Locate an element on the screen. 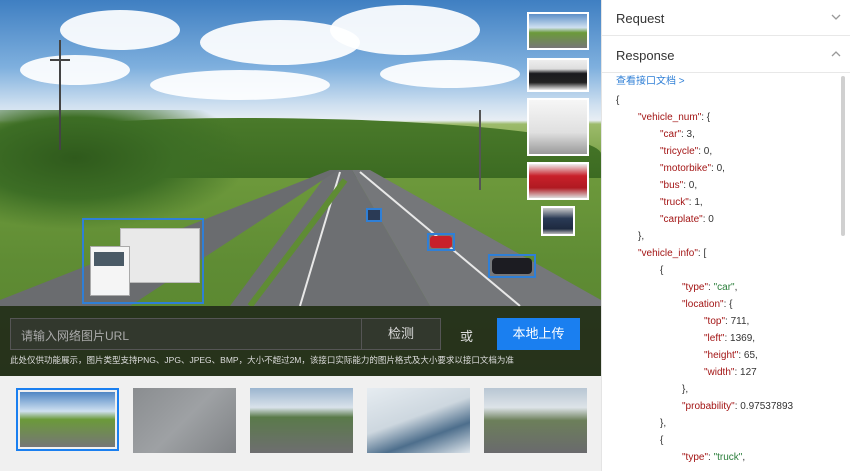  json-line: "type": "truck", is located at coordinates (729, 457).